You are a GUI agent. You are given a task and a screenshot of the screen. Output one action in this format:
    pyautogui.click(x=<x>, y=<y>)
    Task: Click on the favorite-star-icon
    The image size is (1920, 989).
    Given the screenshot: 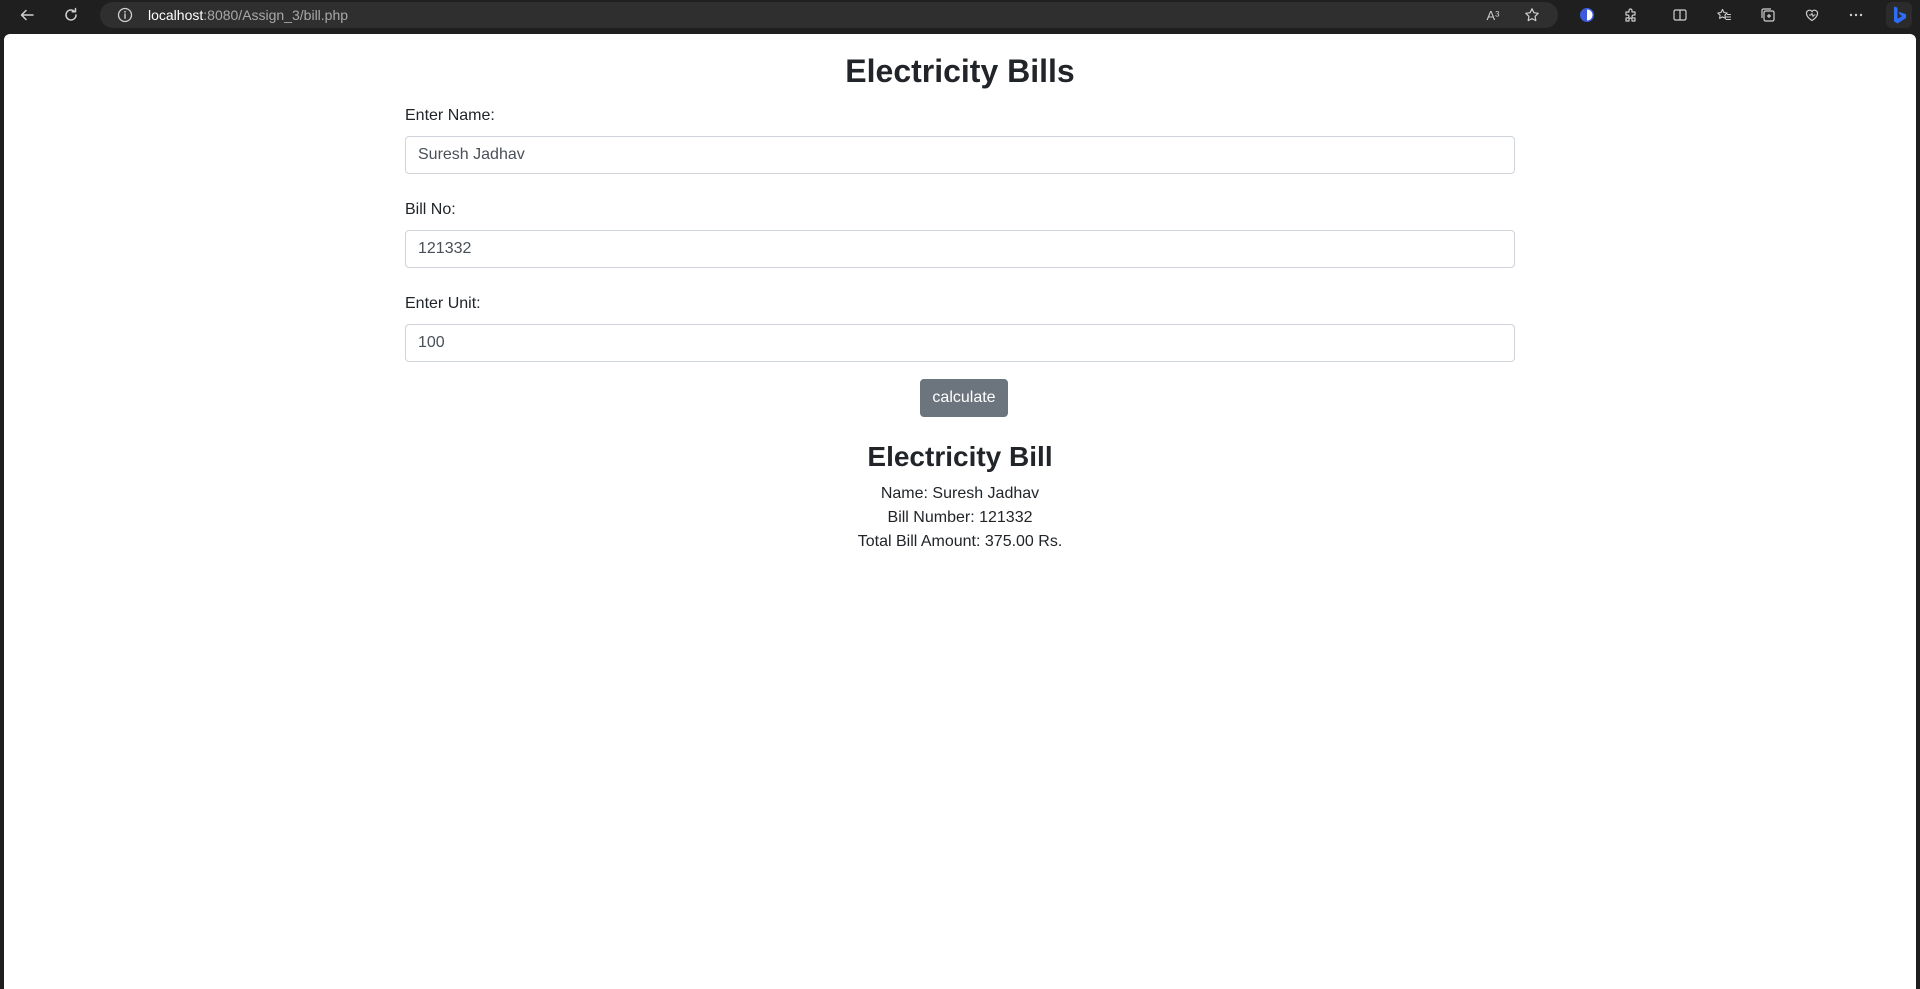 What is the action you would take?
    pyautogui.click(x=1532, y=15)
    